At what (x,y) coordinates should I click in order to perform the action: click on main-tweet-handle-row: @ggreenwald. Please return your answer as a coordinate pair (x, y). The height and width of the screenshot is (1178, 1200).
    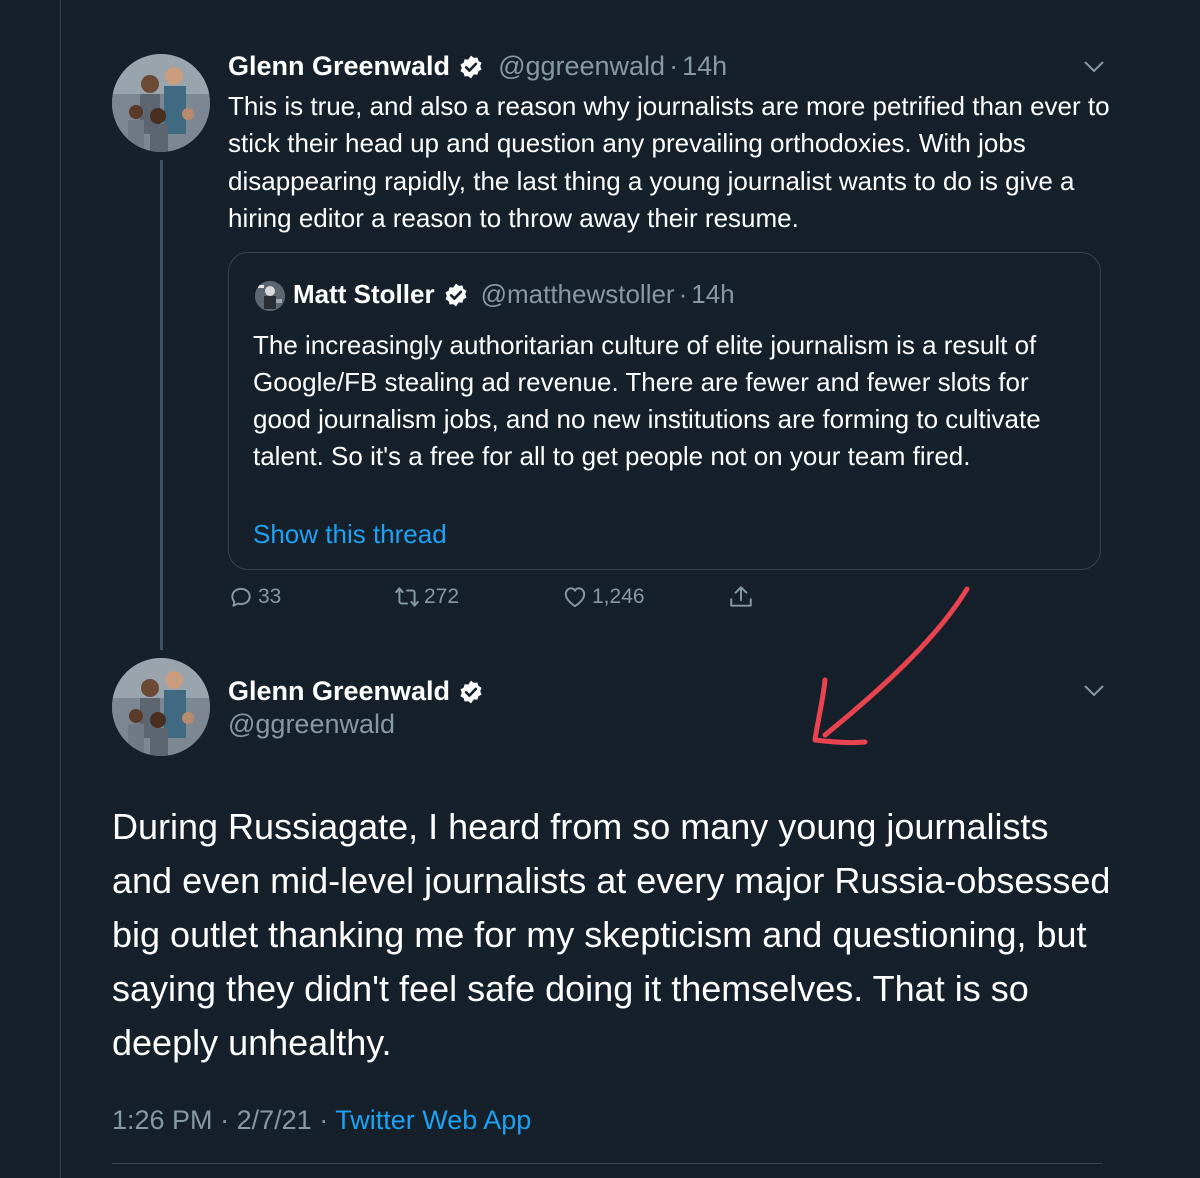
    Looking at the image, I should click on (311, 724).